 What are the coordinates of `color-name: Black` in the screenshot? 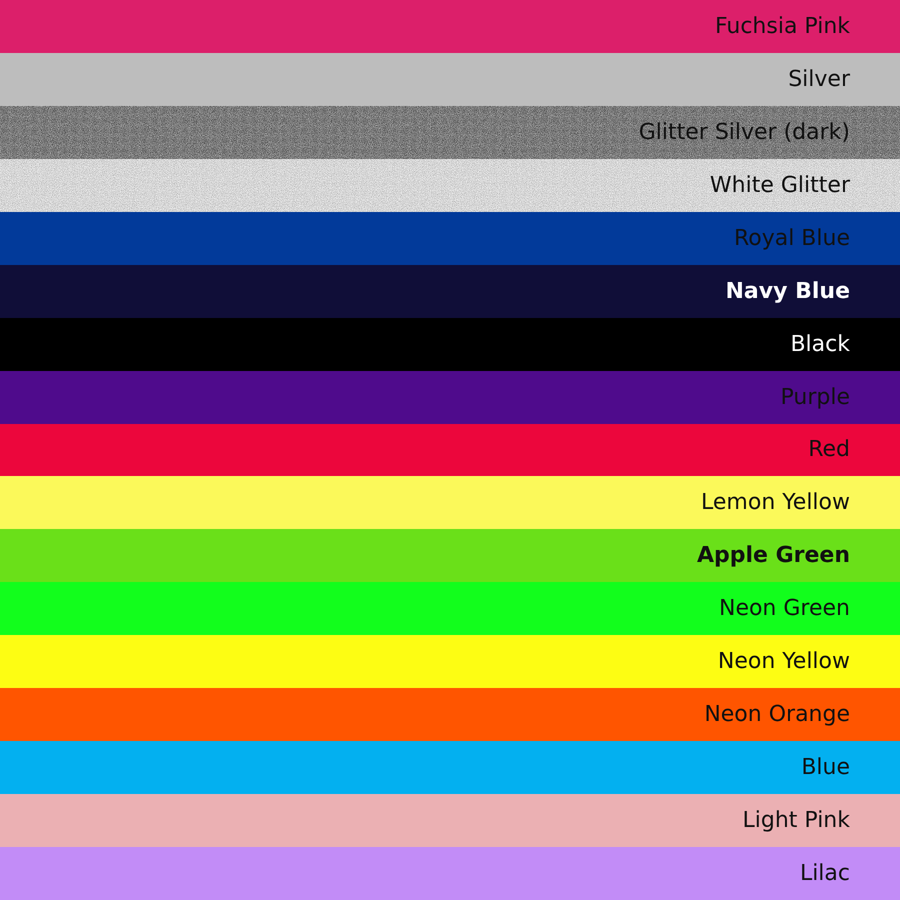 It's located at (820, 344).